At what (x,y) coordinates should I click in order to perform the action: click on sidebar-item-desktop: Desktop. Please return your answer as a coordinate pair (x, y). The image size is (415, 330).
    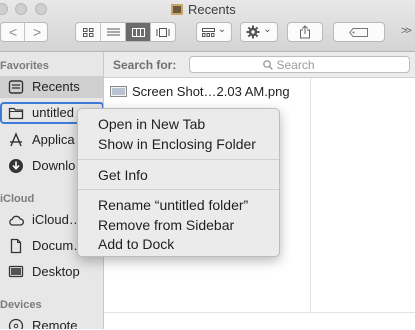
    Looking at the image, I should click on (51, 272).